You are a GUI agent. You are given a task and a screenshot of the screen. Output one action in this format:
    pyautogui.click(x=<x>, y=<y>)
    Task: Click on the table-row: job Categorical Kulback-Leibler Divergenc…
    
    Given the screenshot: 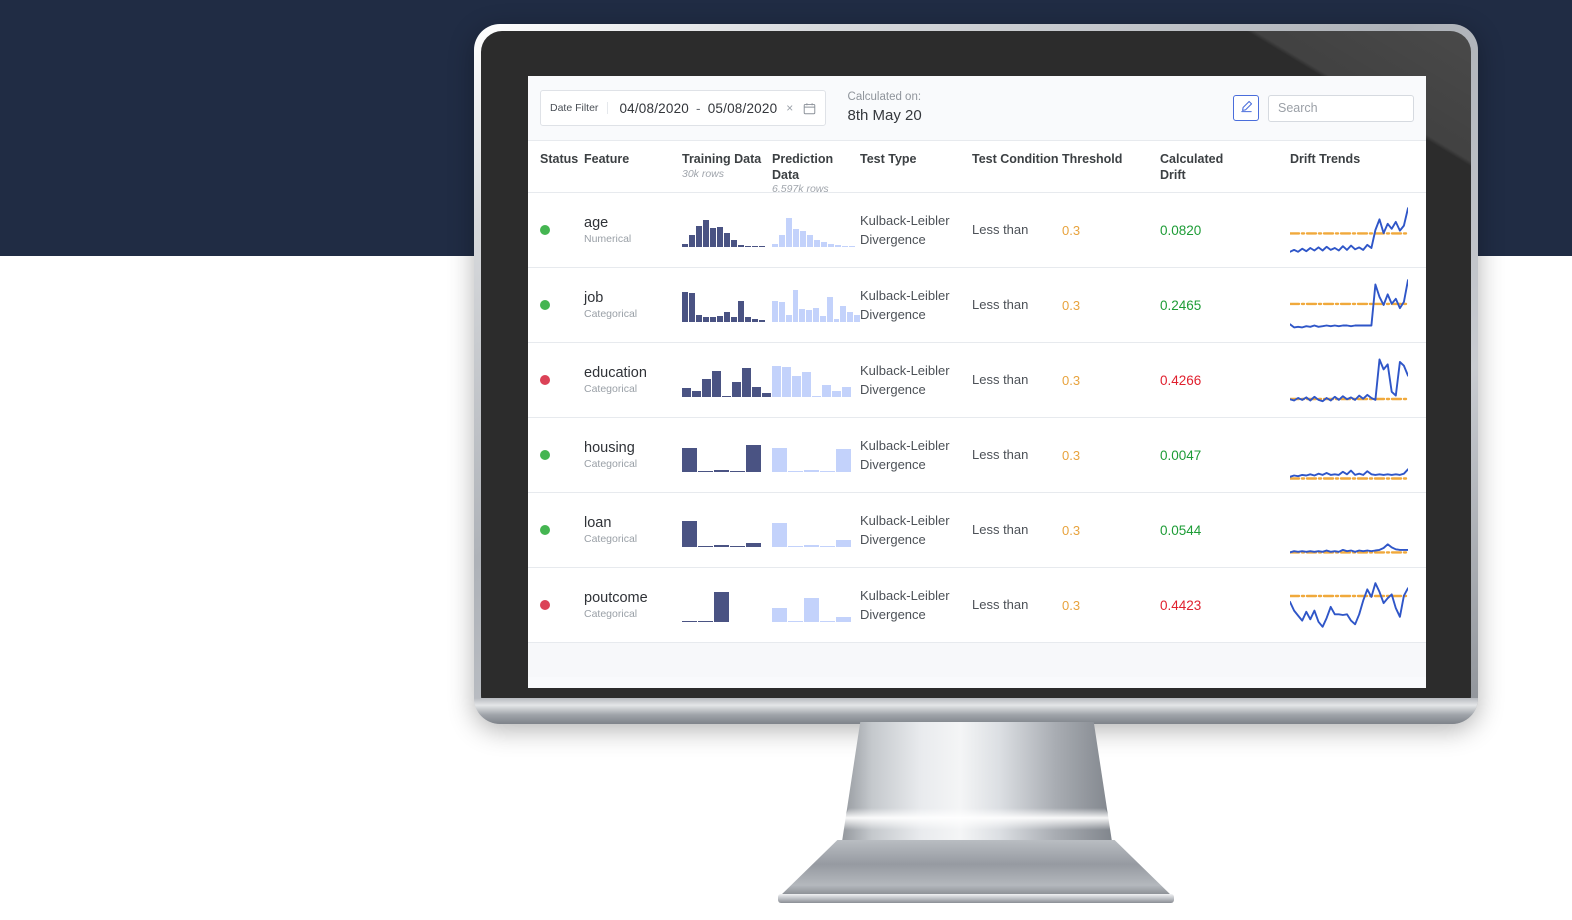 What is the action you would take?
    pyautogui.click(x=977, y=305)
    